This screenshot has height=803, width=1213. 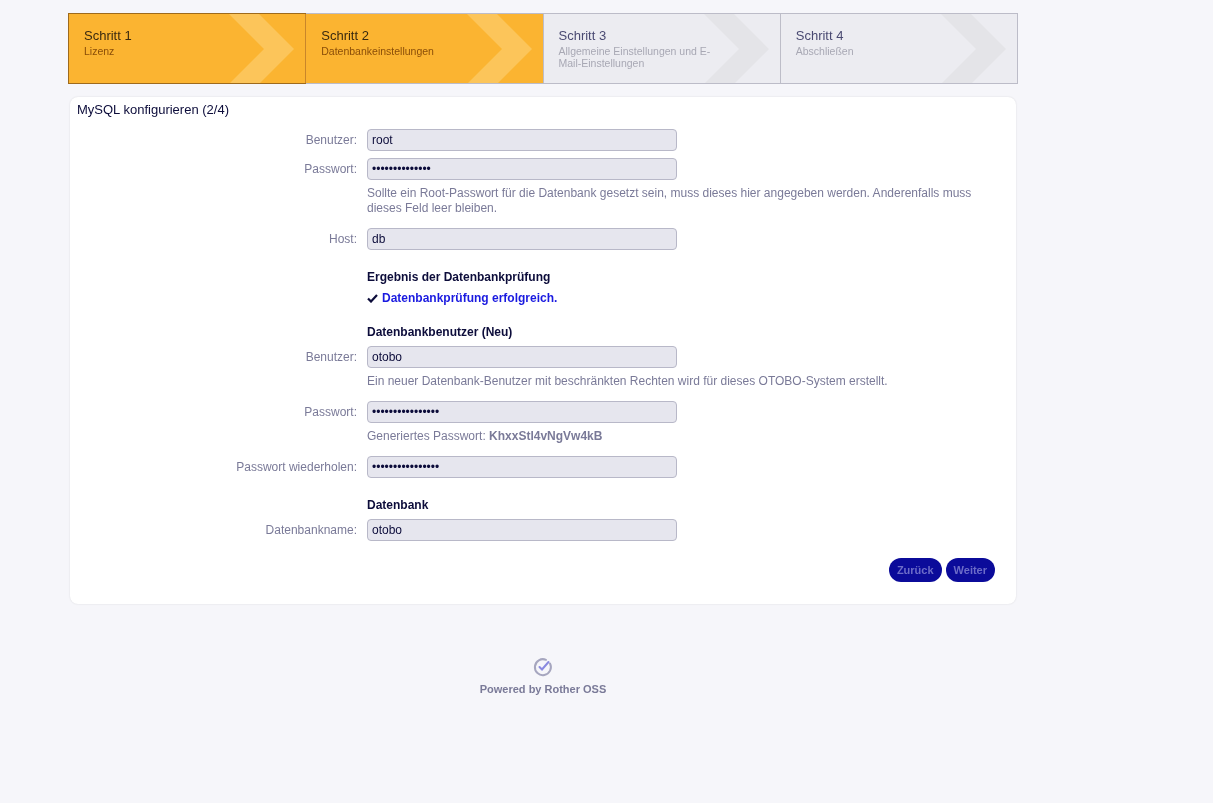 What do you see at coordinates (311, 530) in the screenshot?
I see `field-label: Datenbankname:` at bounding box center [311, 530].